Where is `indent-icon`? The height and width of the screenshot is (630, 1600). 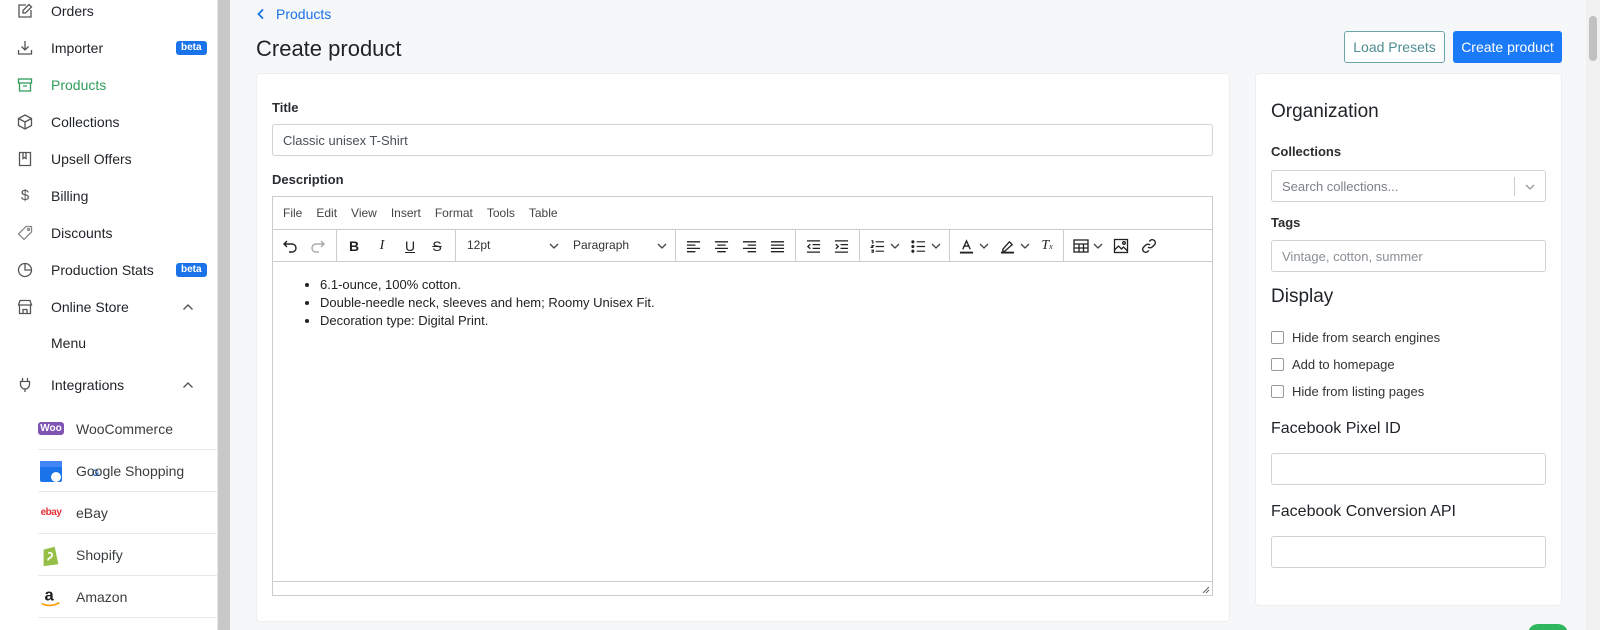
indent-icon is located at coordinates (841, 246).